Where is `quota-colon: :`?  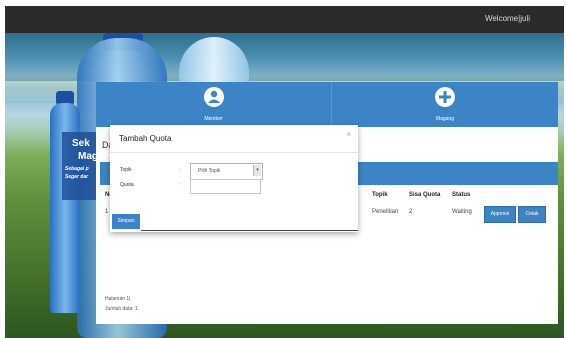
quota-colon: : is located at coordinates (181, 185).